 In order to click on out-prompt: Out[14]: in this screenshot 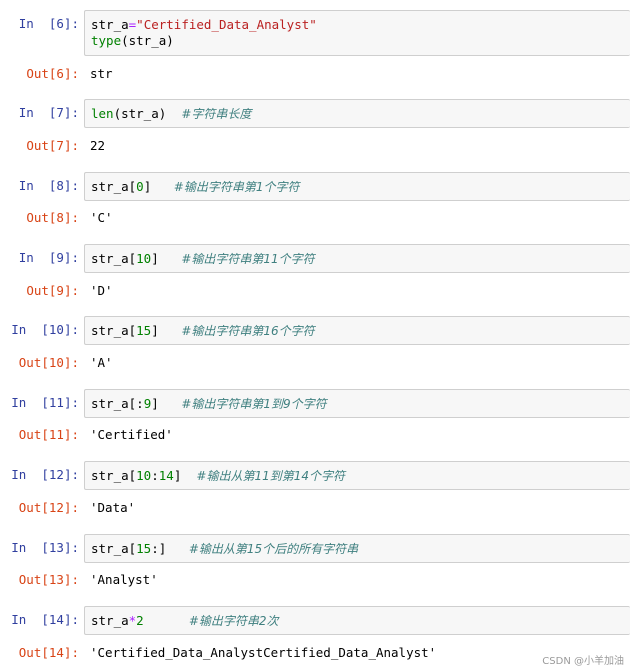, I will do `click(48, 652)`.